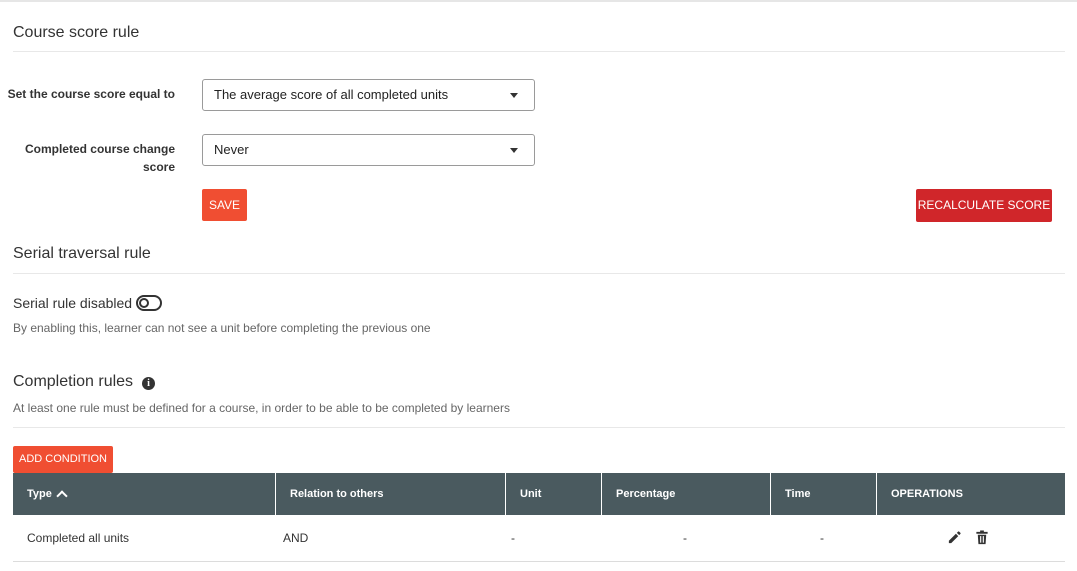 The image size is (1077, 571). What do you see at coordinates (368, 150) in the screenshot?
I see `change-score-select: Never` at bounding box center [368, 150].